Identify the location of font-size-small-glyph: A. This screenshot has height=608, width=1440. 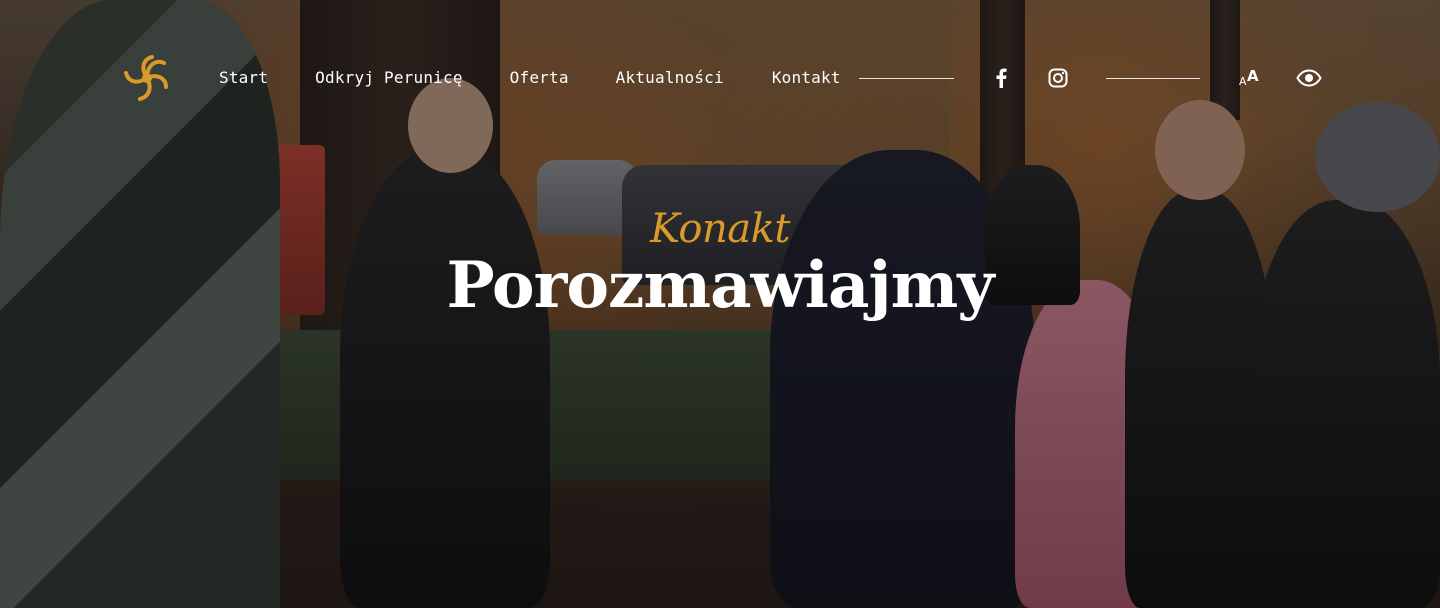
(1243, 81).